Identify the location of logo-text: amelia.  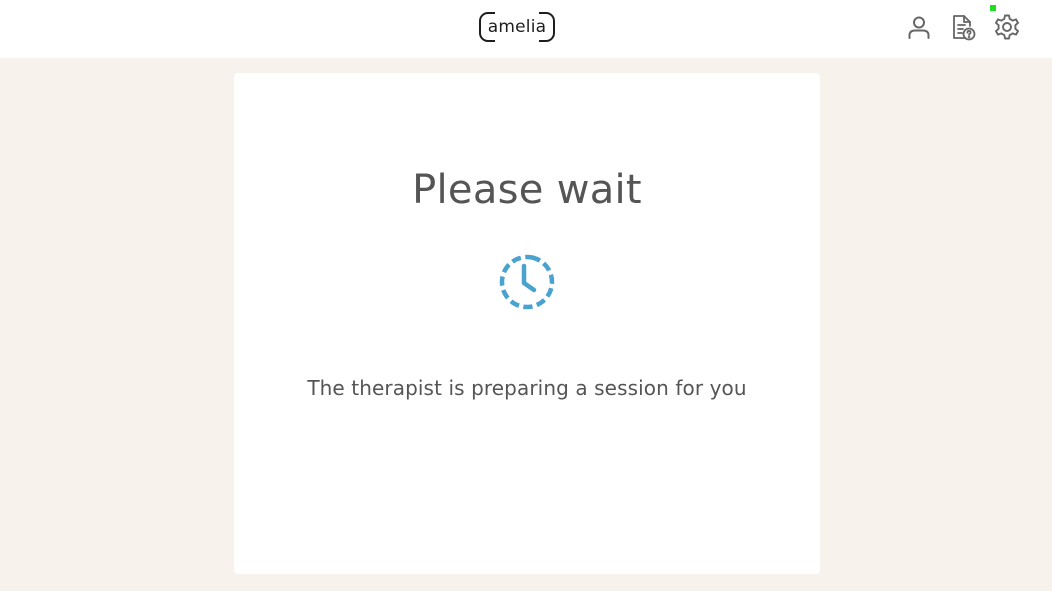
(517, 27).